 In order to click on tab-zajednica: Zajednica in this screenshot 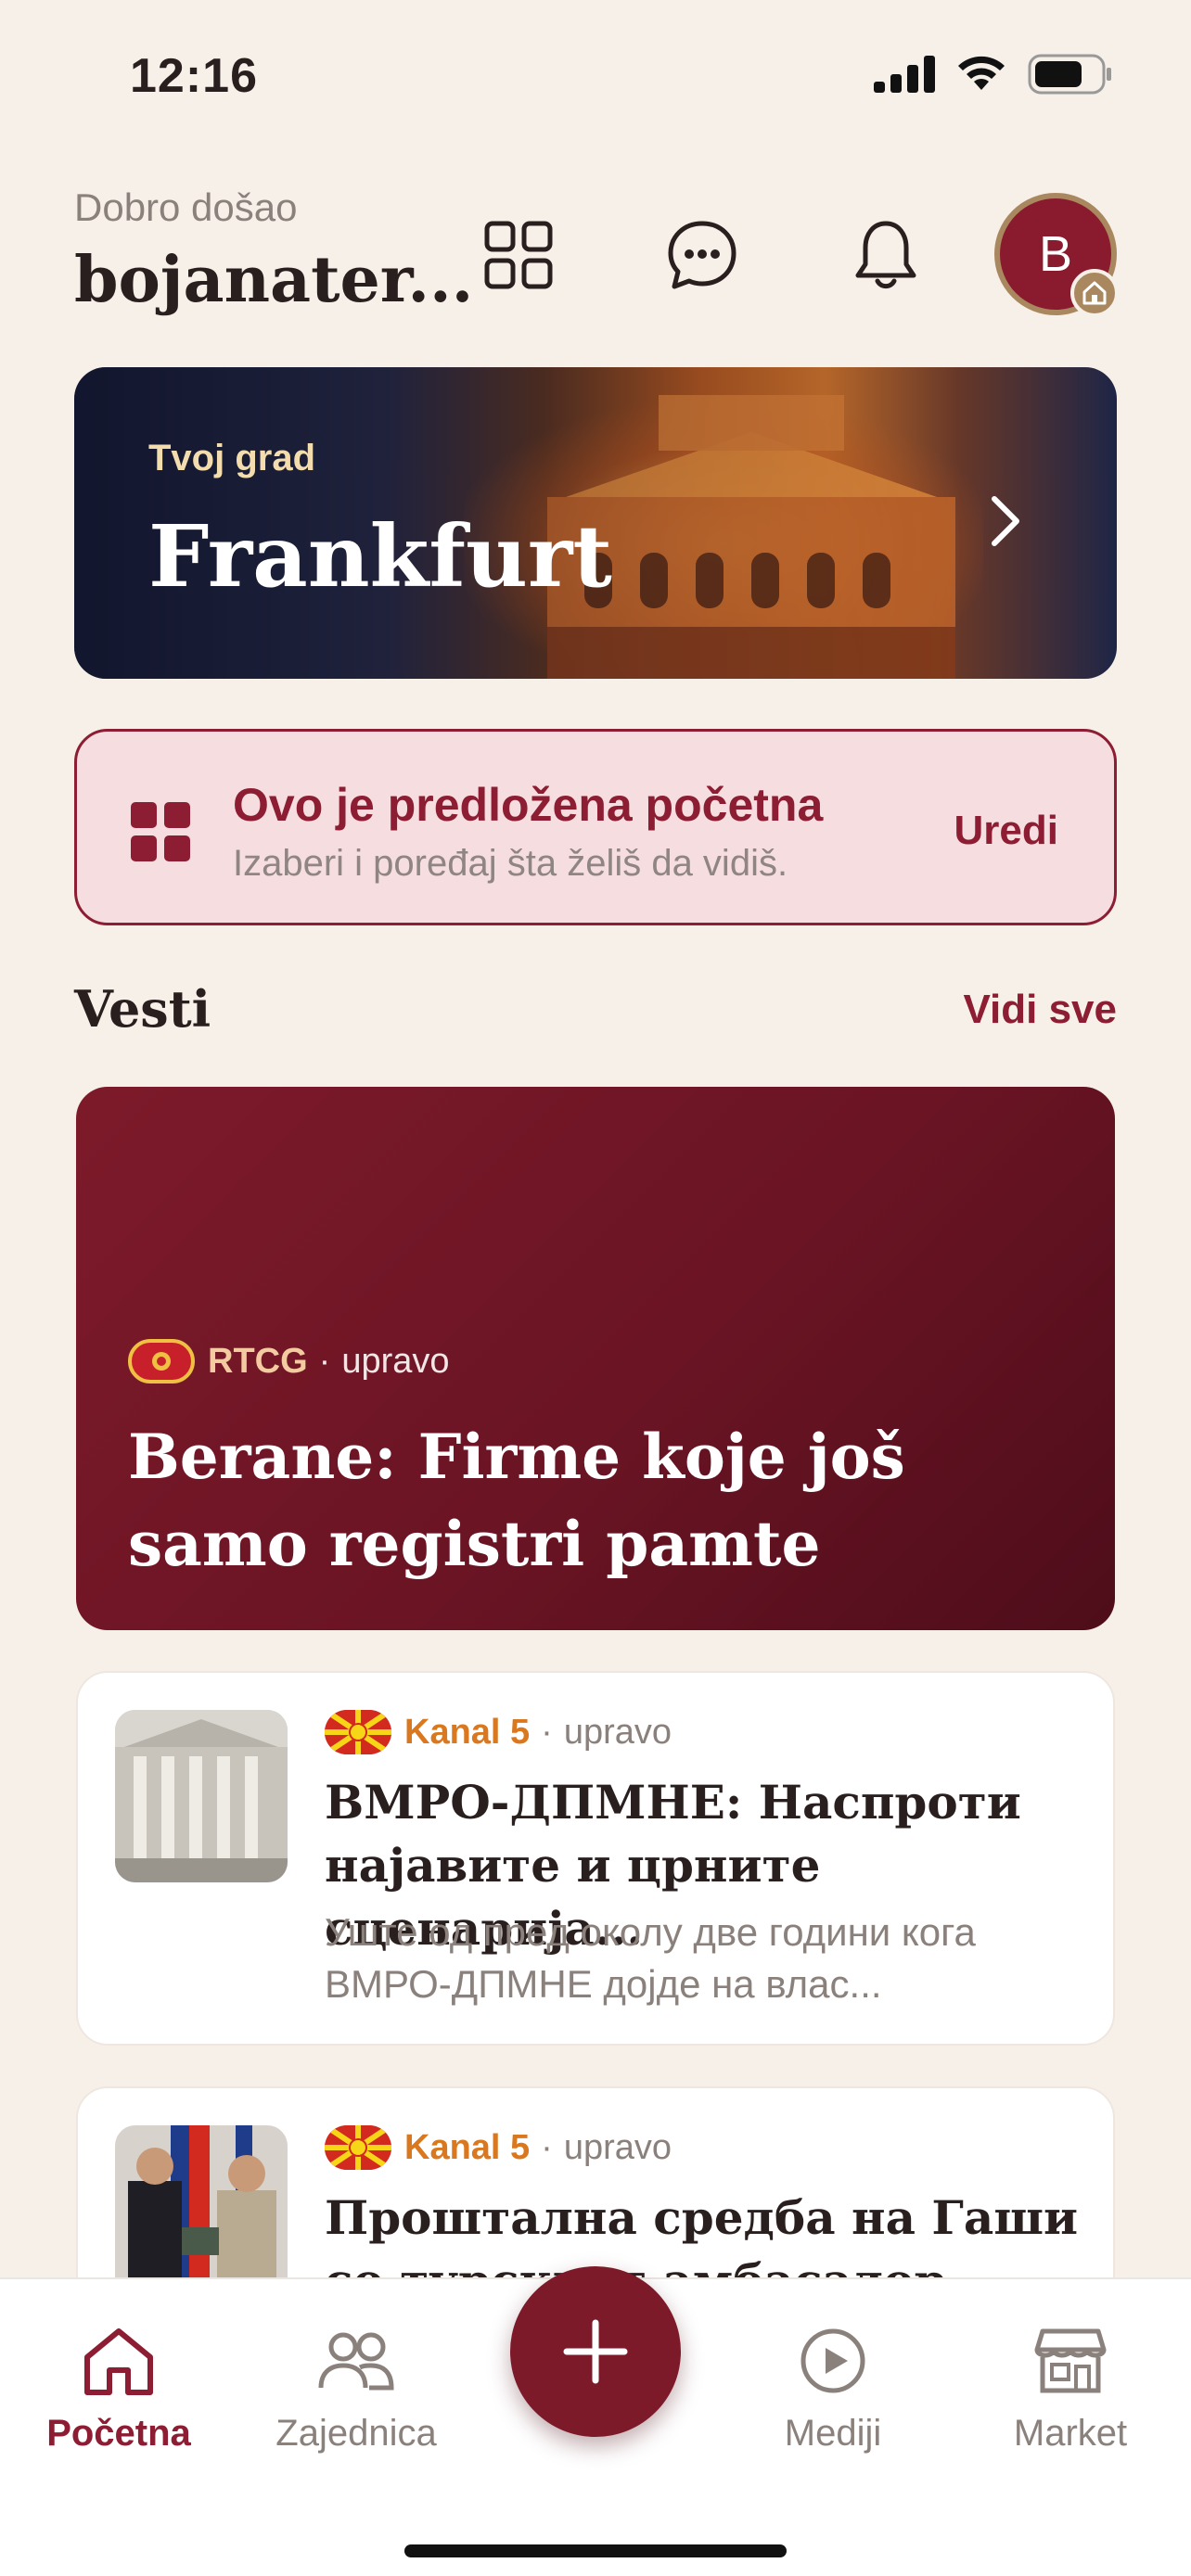, I will do `click(356, 2390)`.